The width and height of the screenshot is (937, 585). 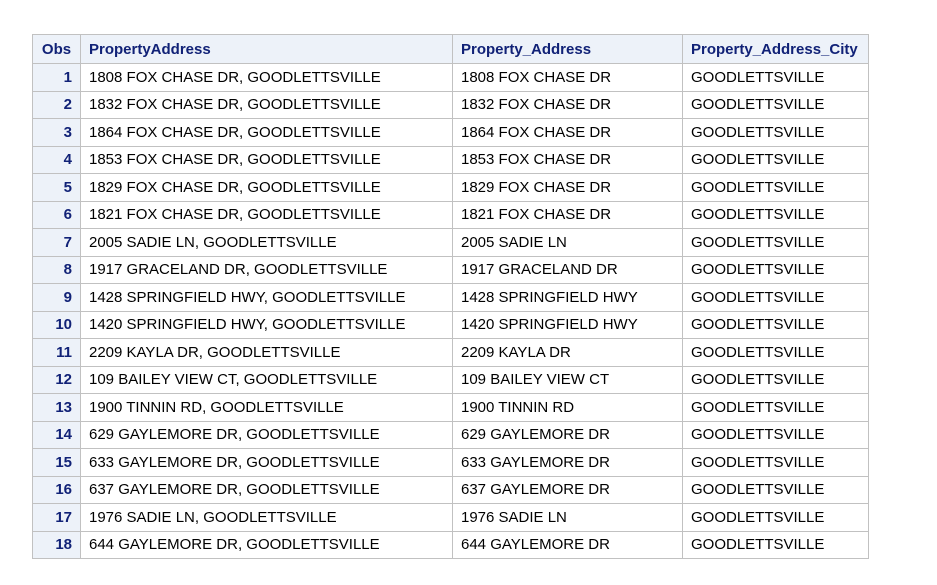 I want to click on column-header-obs: Obs, so click(x=56, y=49).